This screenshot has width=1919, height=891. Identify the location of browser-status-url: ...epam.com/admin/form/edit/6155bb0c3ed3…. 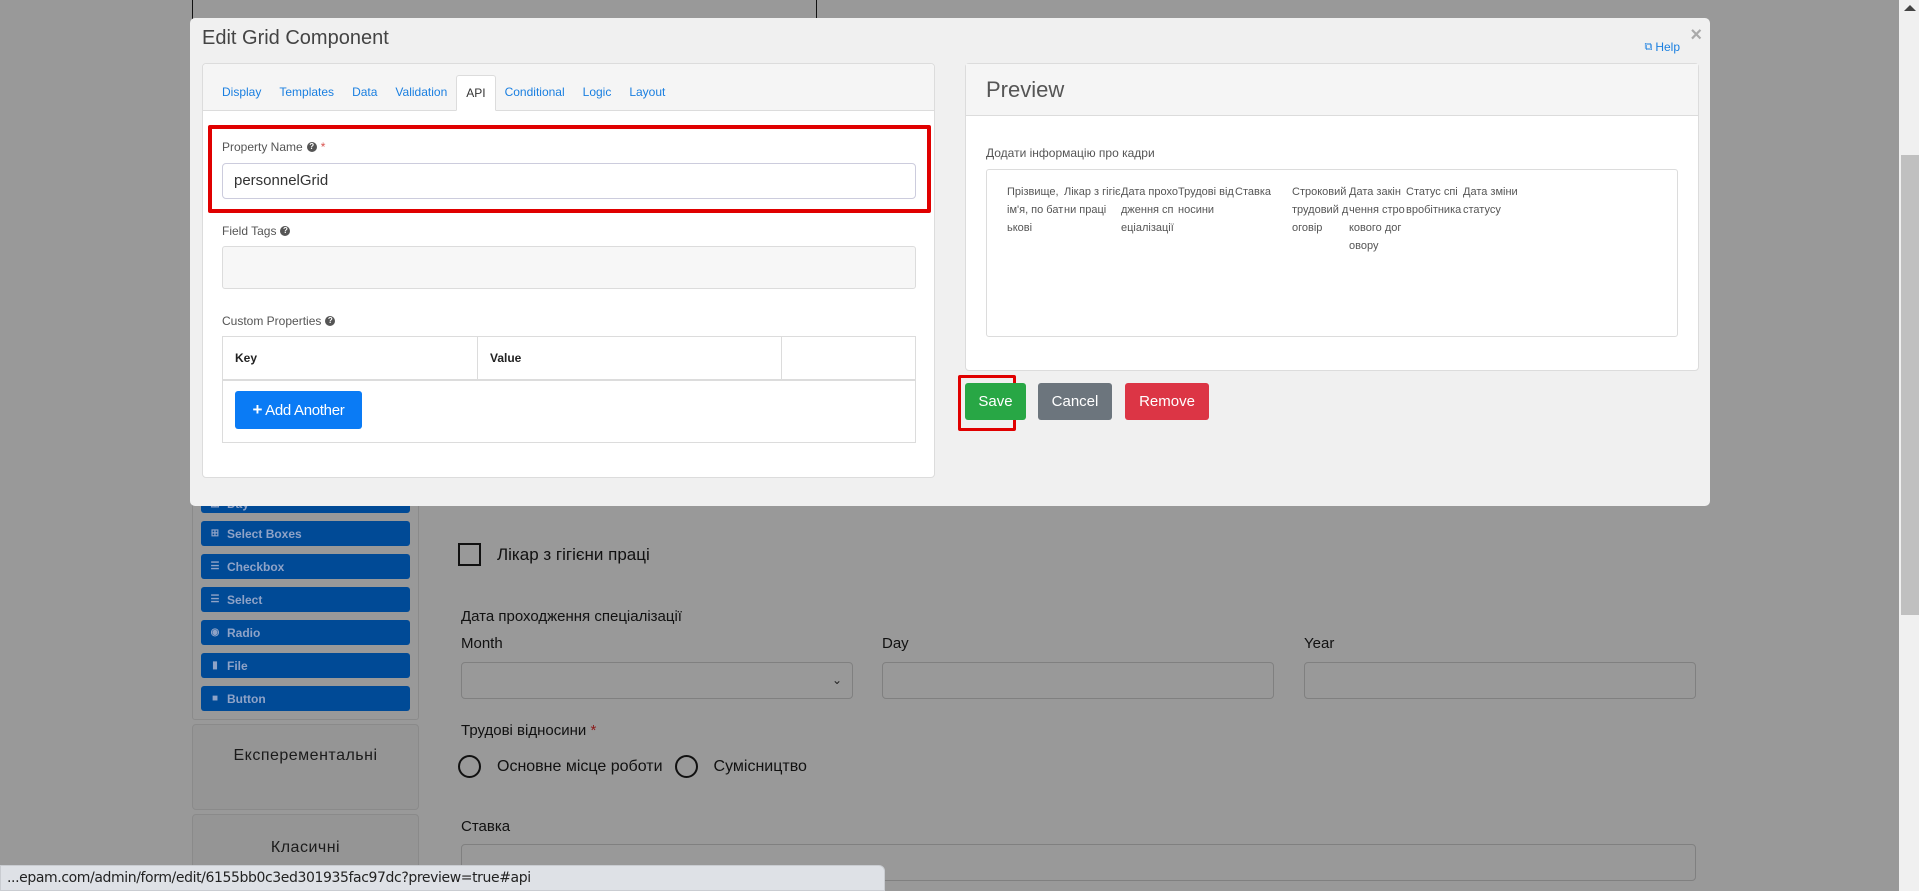
(442, 878).